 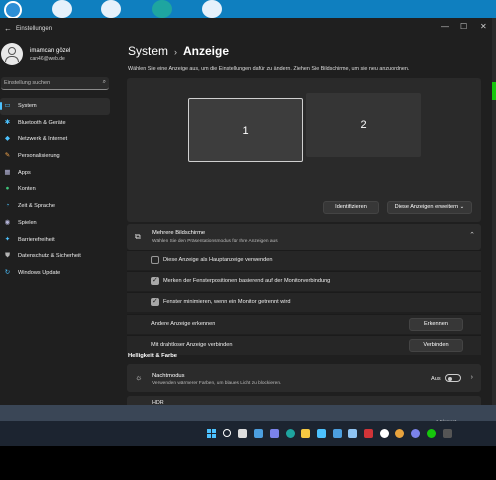 I want to click on brush-icon: ✎, so click(x=7, y=156).